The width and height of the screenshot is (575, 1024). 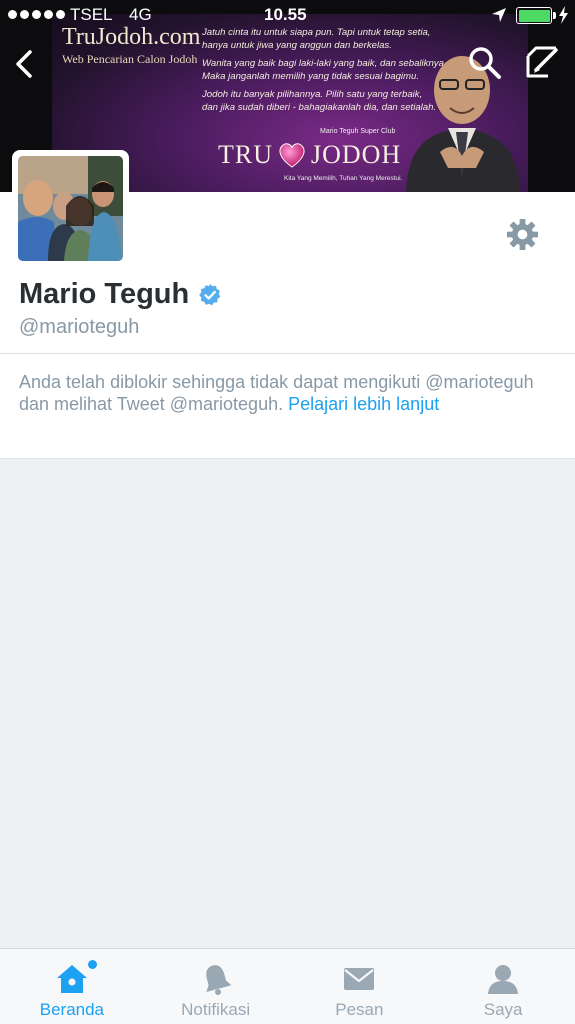 What do you see at coordinates (359, 979) in the screenshot?
I see `envelope-icon` at bounding box center [359, 979].